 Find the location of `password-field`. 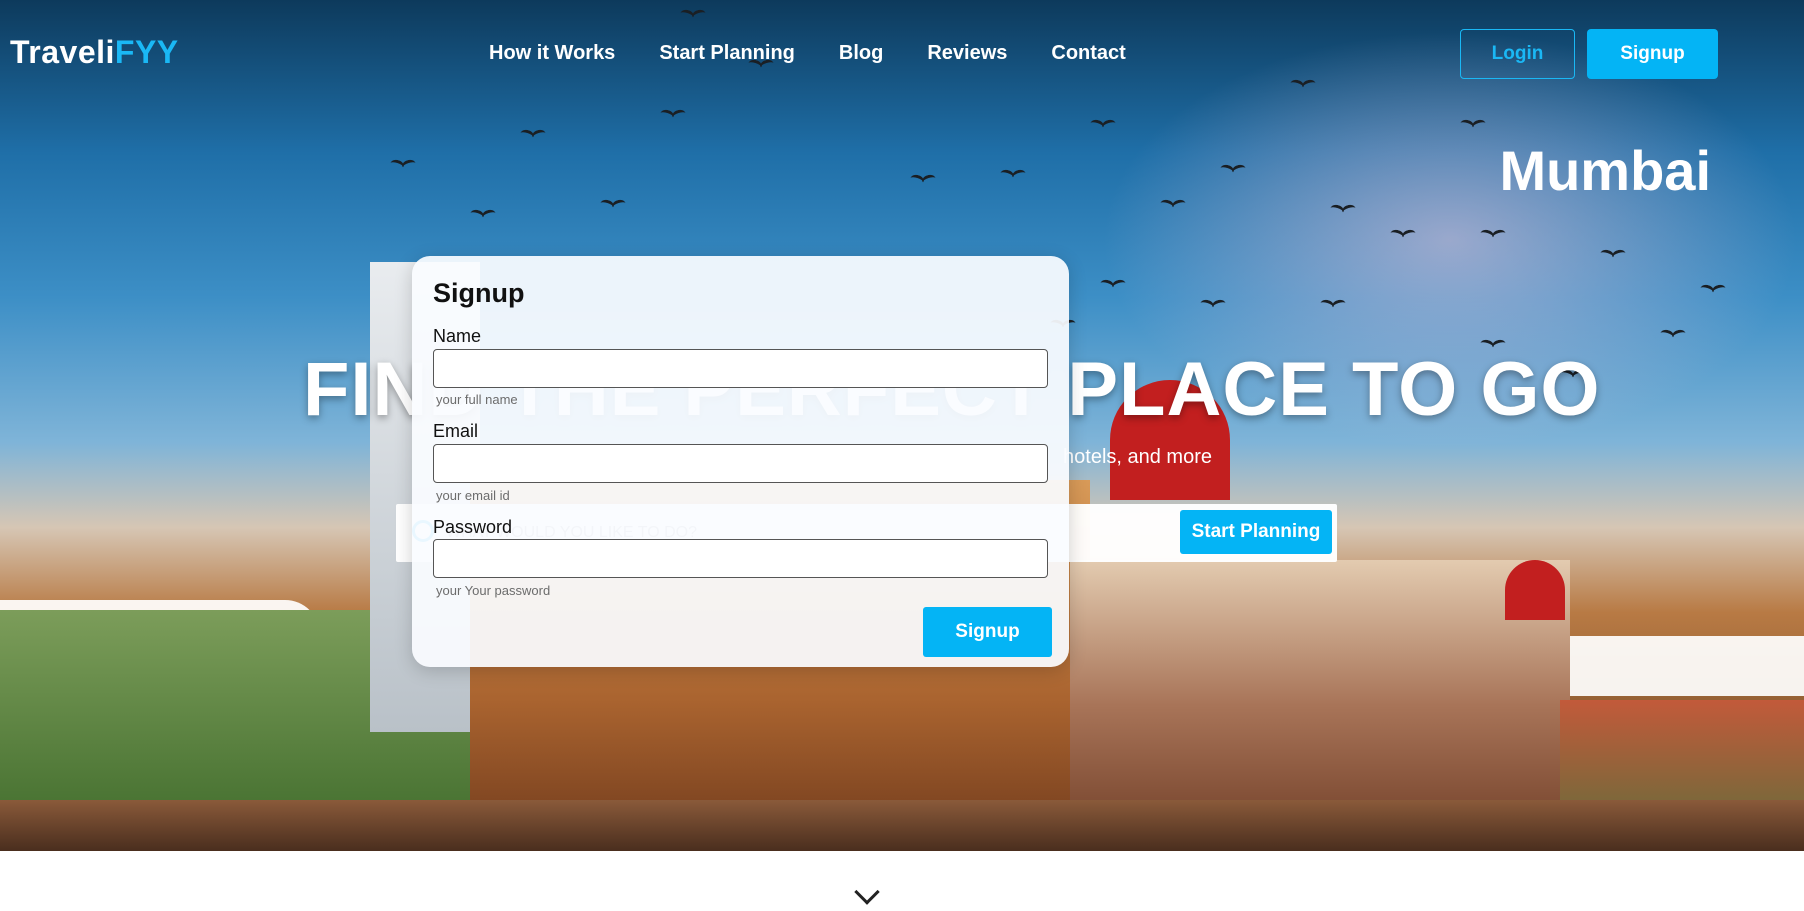

password-field is located at coordinates (740, 558).